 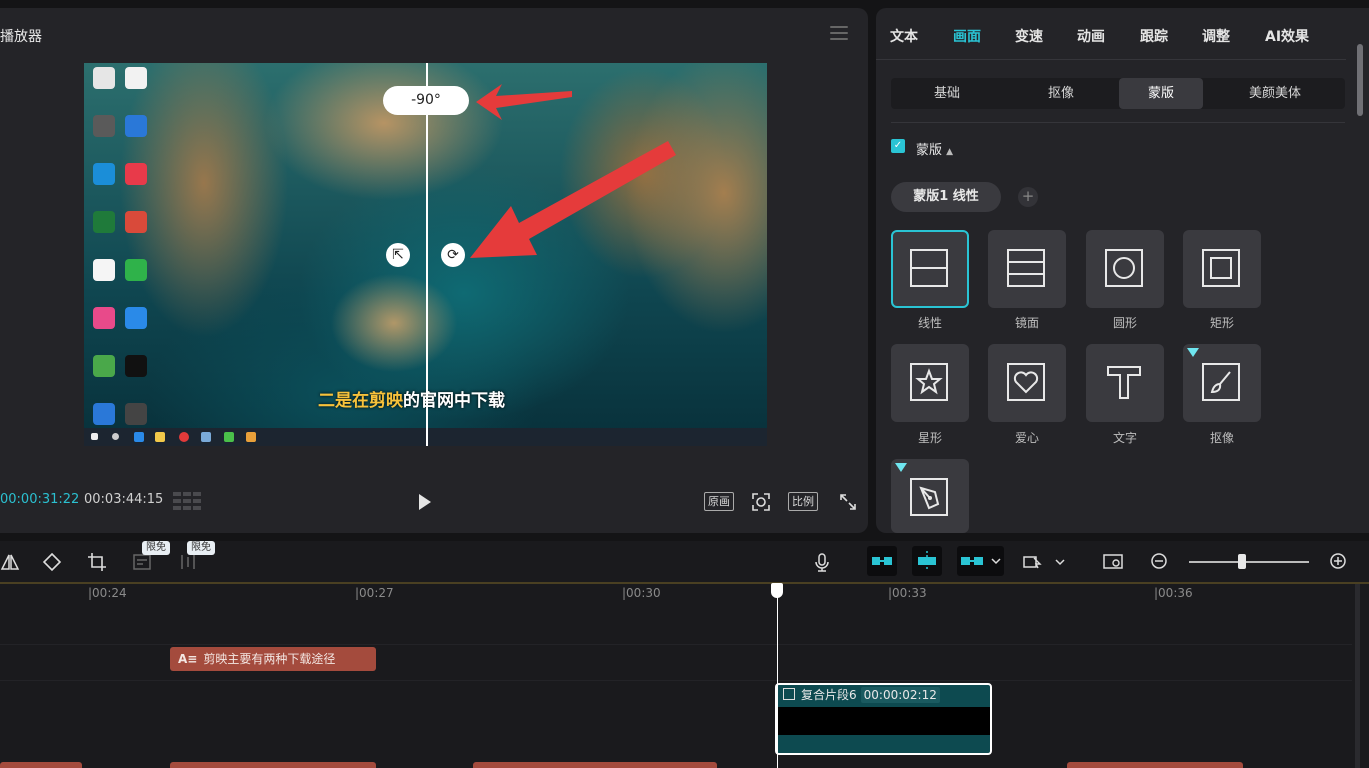 What do you see at coordinates (858, 695) in the screenshot?
I see `compound-clip-header: 复合片段6 00:00:02:12` at bounding box center [858, 695].